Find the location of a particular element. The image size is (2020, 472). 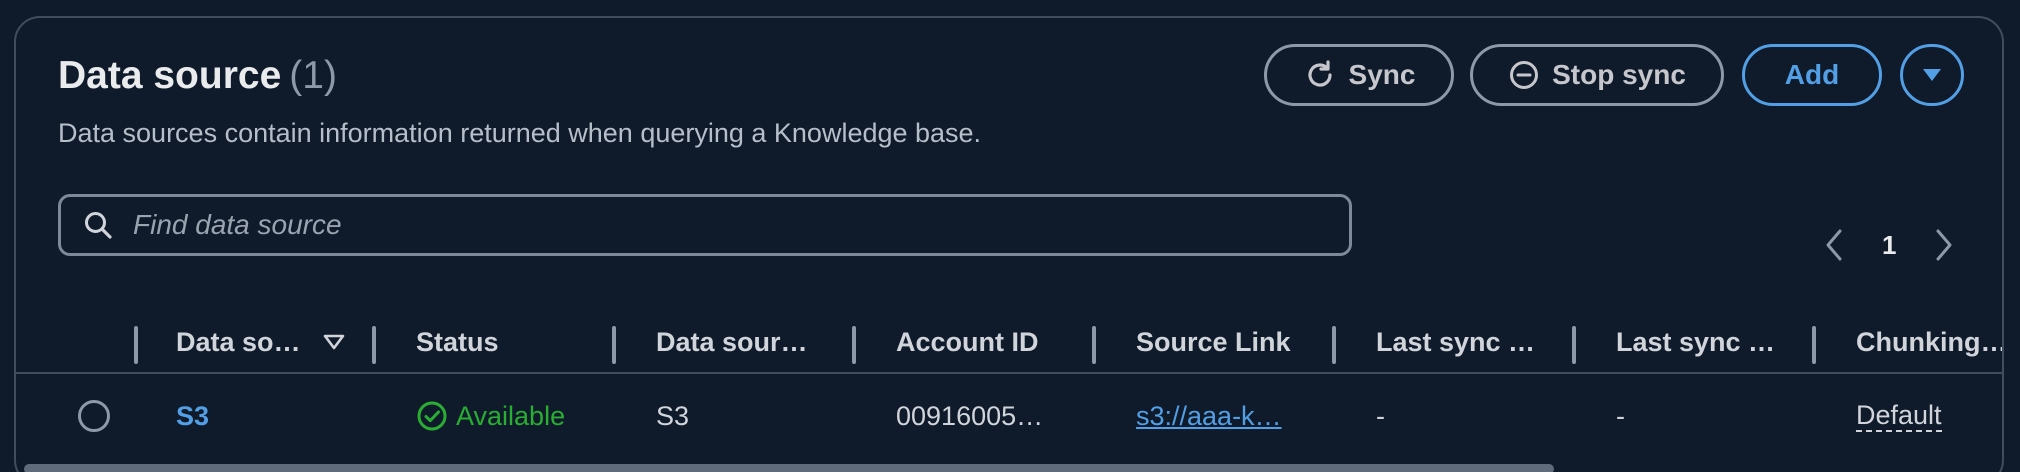

sync-button: Sync is located at coordinates (1359, 75).